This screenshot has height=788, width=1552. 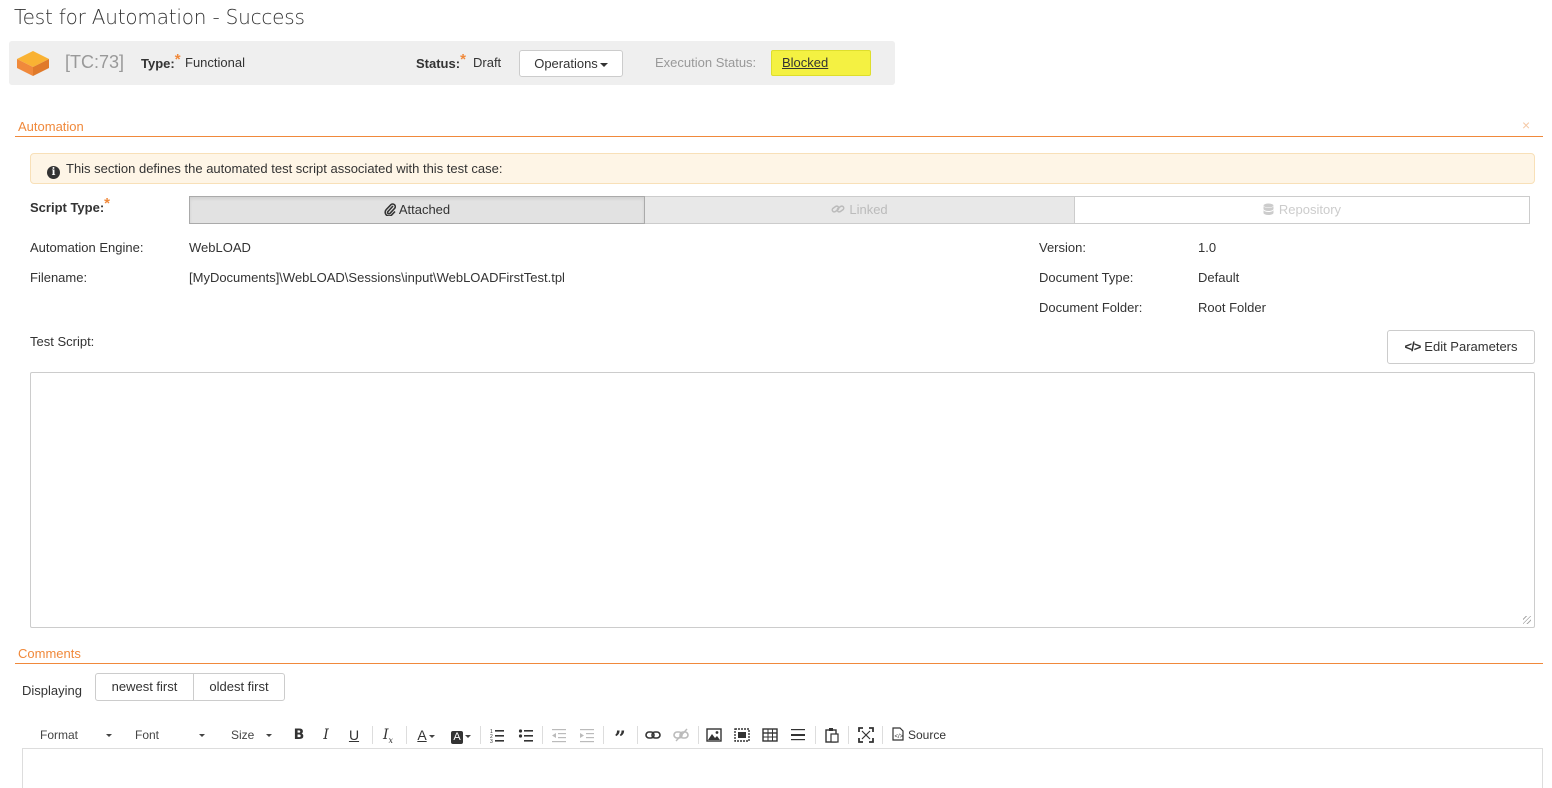 I want to click on source-button: </> Source, so click(x=919, y=735).